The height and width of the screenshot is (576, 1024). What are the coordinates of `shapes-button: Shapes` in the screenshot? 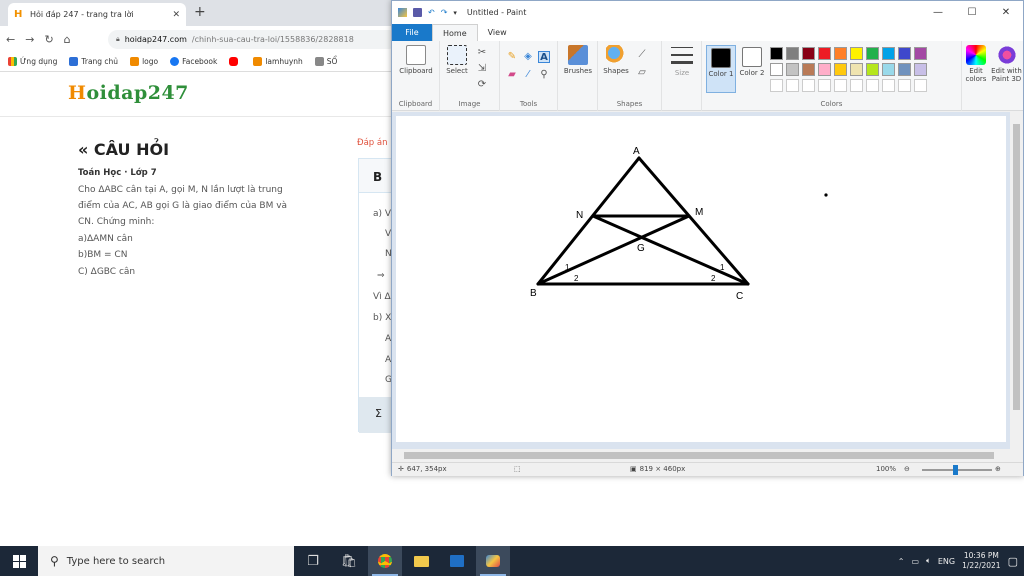 It's located at (616, 60).